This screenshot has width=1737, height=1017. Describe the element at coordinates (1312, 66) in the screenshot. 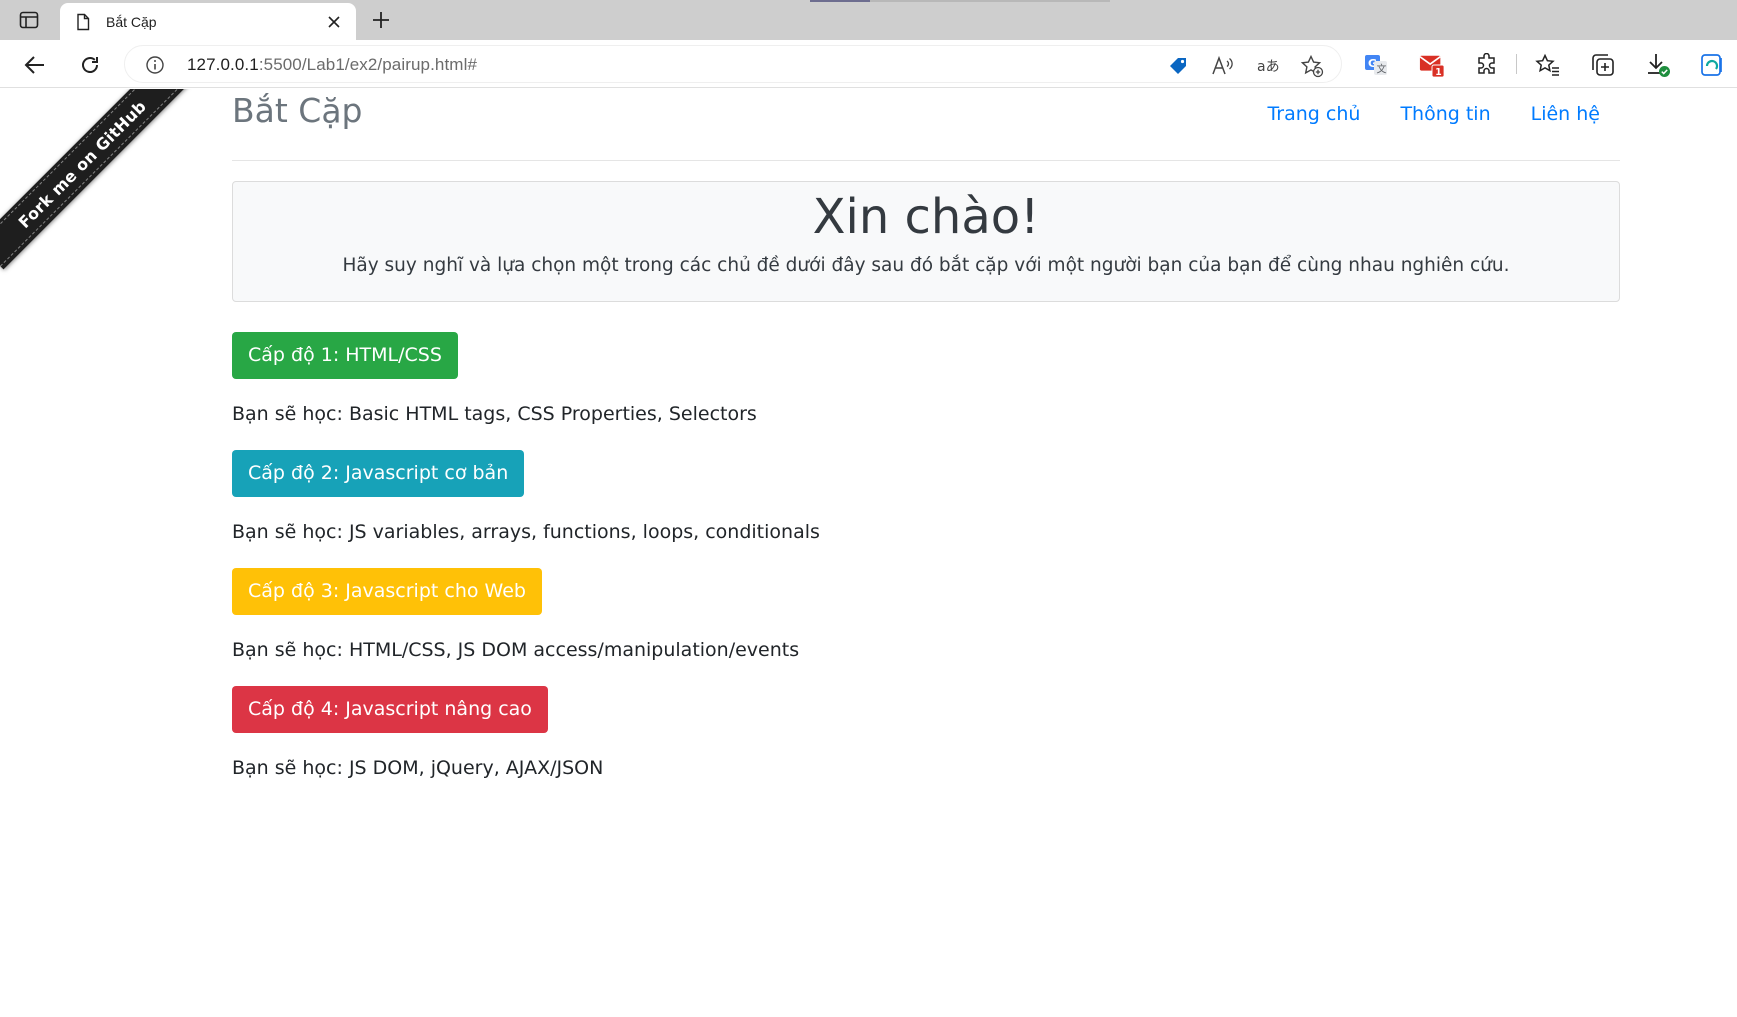

I see `add-favorite-icon` at that location.